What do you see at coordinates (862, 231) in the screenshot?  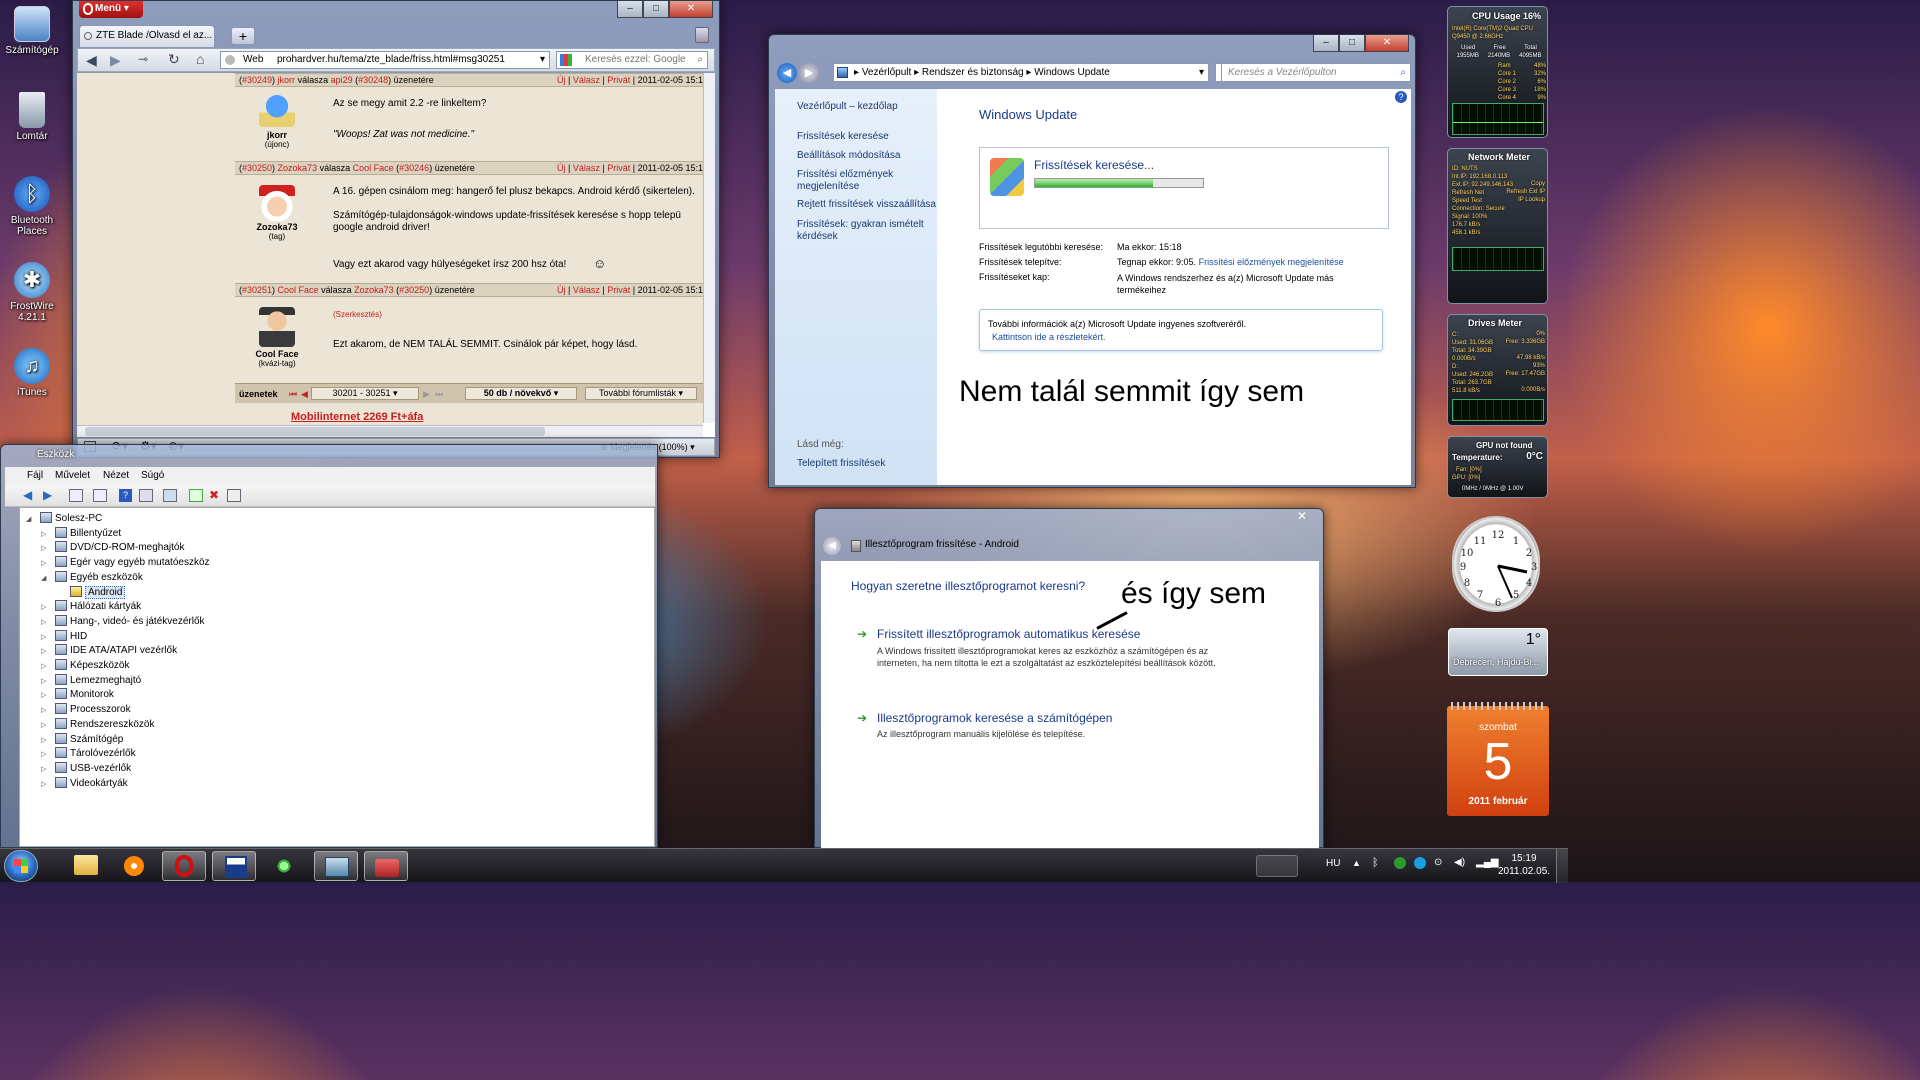 I see `sidebar-link-faq: Frissítések: gyakran ismételt kérdések` at bounding box center [862, 231].